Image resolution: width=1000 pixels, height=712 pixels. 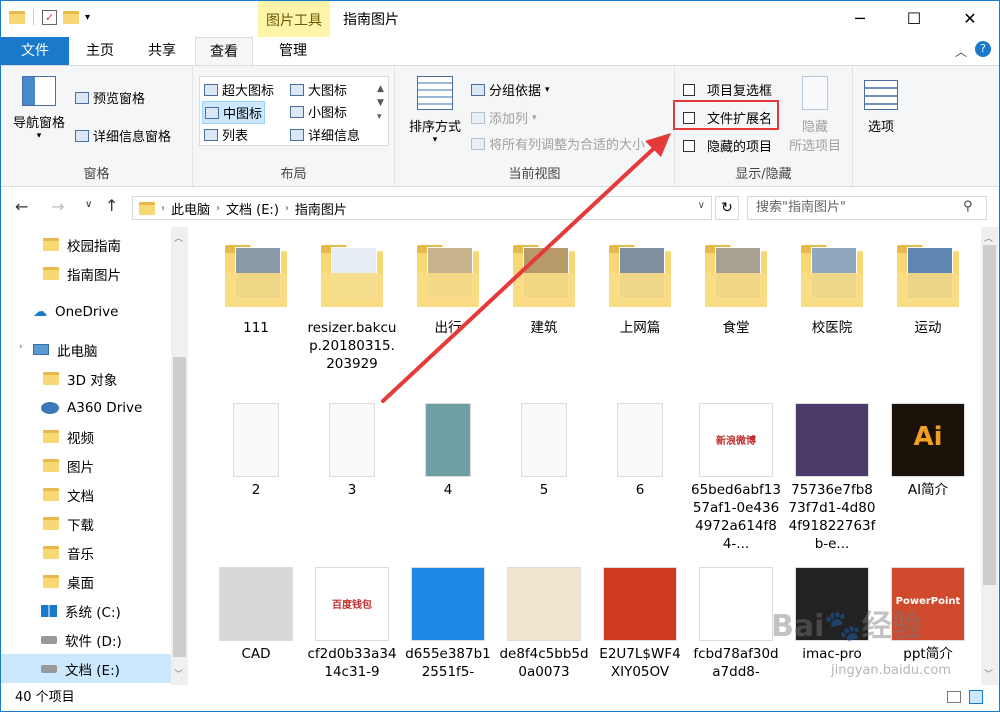 What do you see at coordinates (881, 107) in the screenshot?
I see `options-button: 选项` at bounding box center [881, 107].